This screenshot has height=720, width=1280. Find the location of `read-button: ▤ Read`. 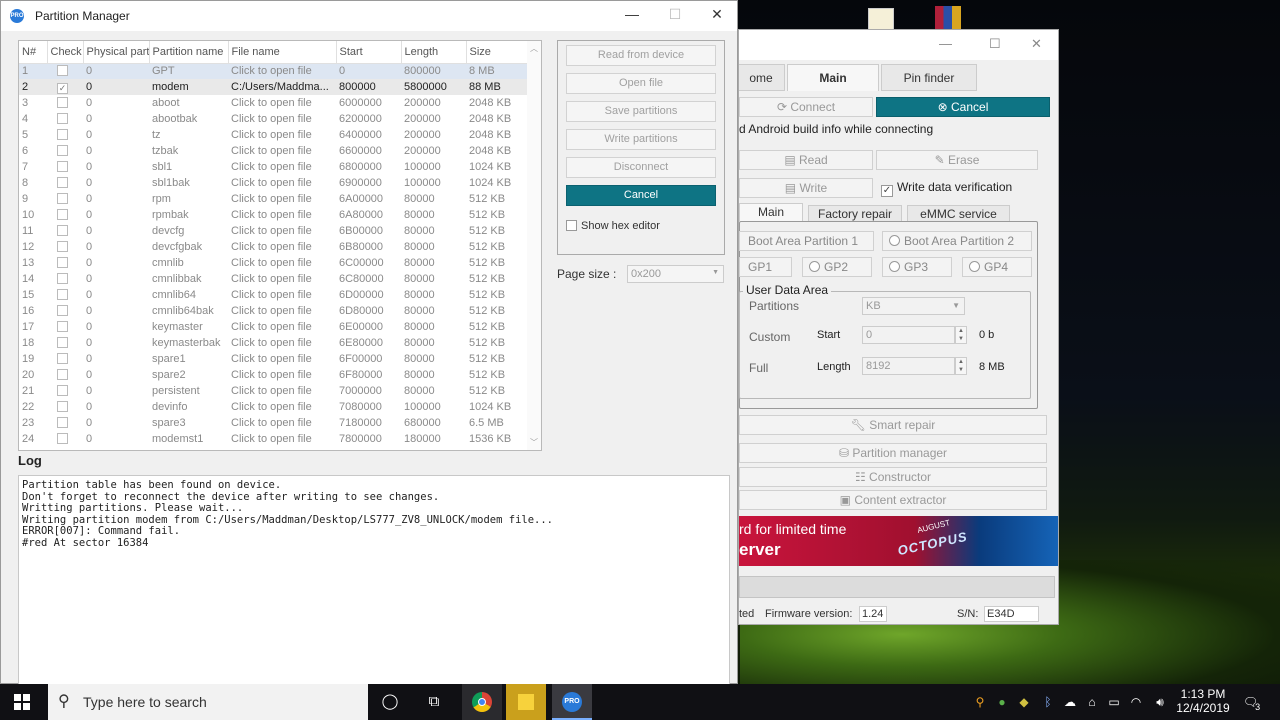

read-button: ▤ Read is located at coordinates (806, 160).